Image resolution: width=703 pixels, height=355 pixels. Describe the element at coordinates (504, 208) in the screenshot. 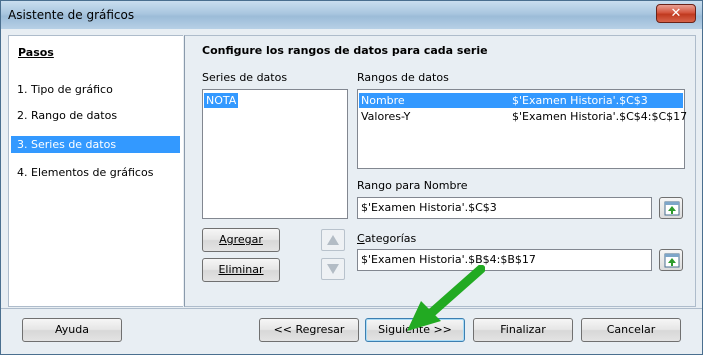

I see `name-range-field: $'Examen Historia'.$C$3` at that location.